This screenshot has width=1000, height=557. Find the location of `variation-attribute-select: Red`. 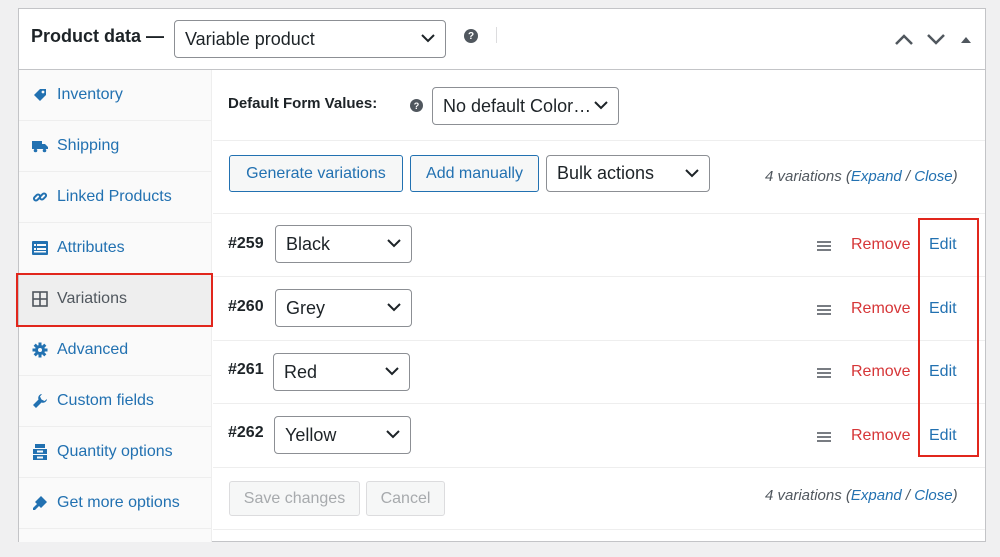

variation-attribute-select: Red is located at coordinates (341, 372).